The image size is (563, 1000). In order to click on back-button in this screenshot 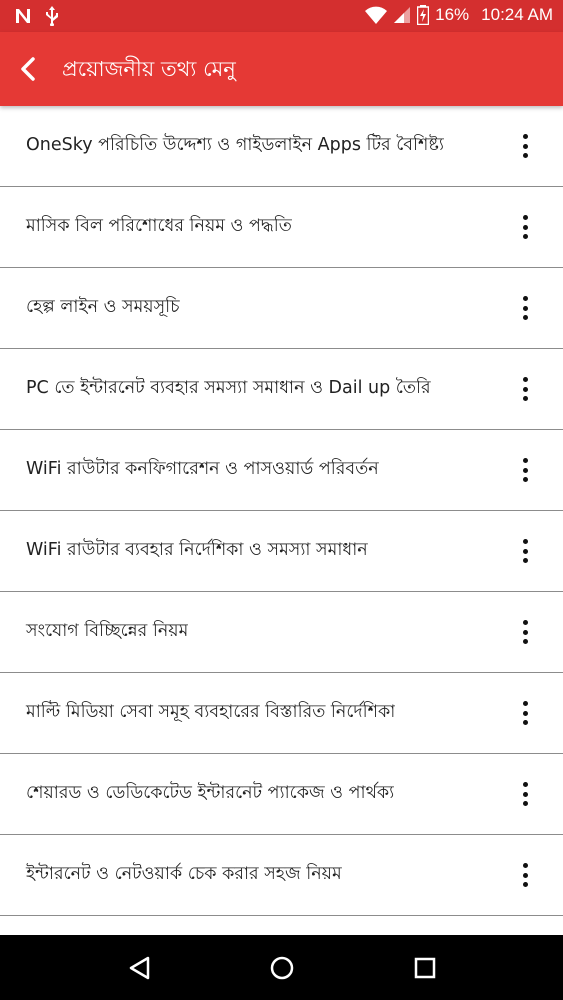, I will do `click(29, 69)`.